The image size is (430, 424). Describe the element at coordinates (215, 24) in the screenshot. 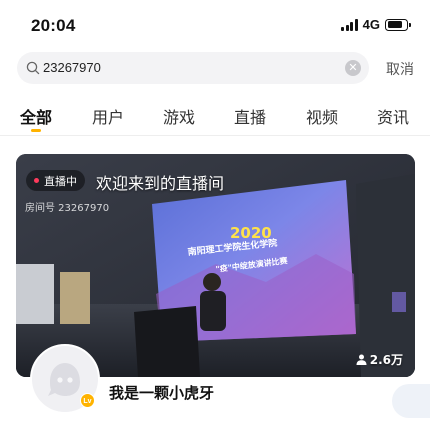

I see `status-bar: 20:04 4G` at that location.